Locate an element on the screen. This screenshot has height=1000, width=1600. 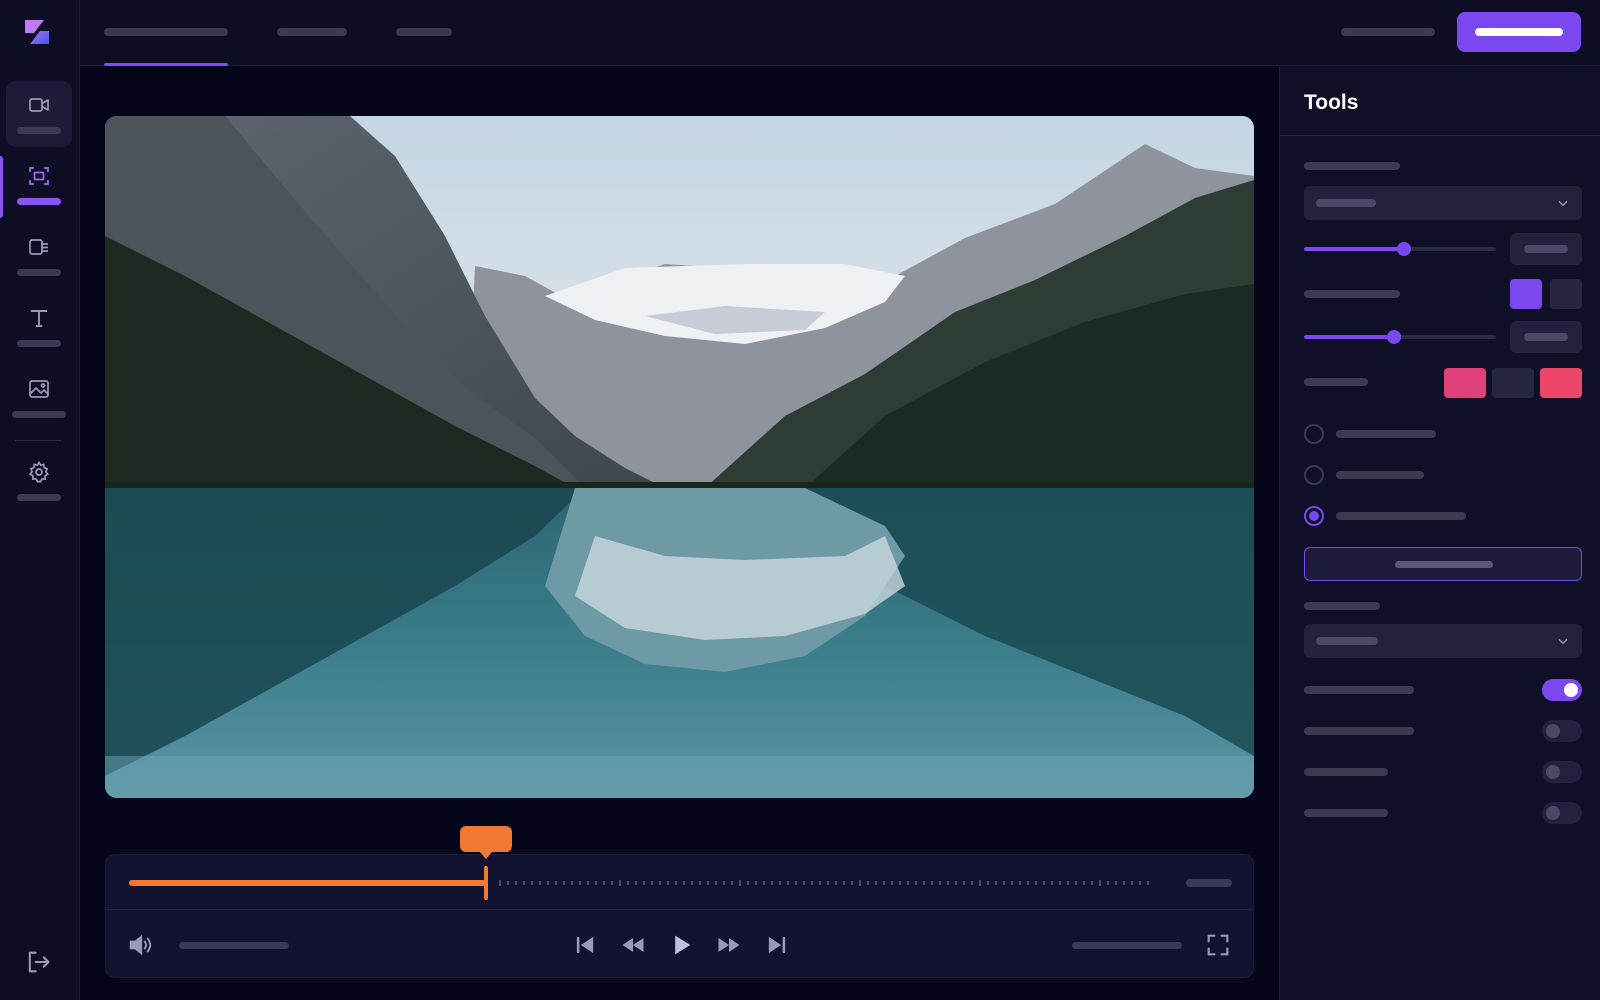
tools-panel-header: Tools is located at coordinates (1440, 101).